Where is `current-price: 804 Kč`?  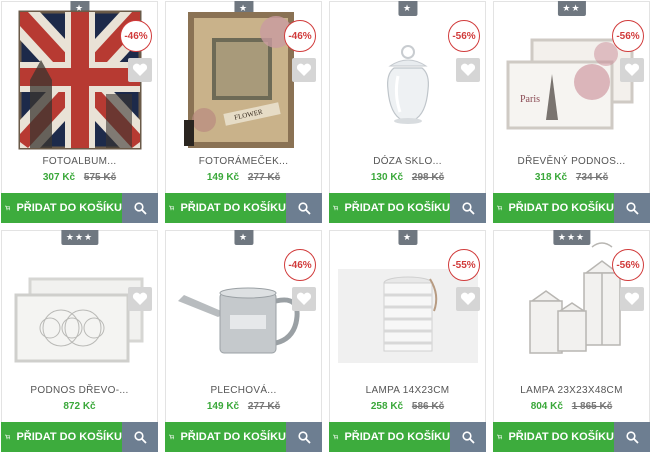
current-price: 804 Kč is located at coordinates (546, 406).